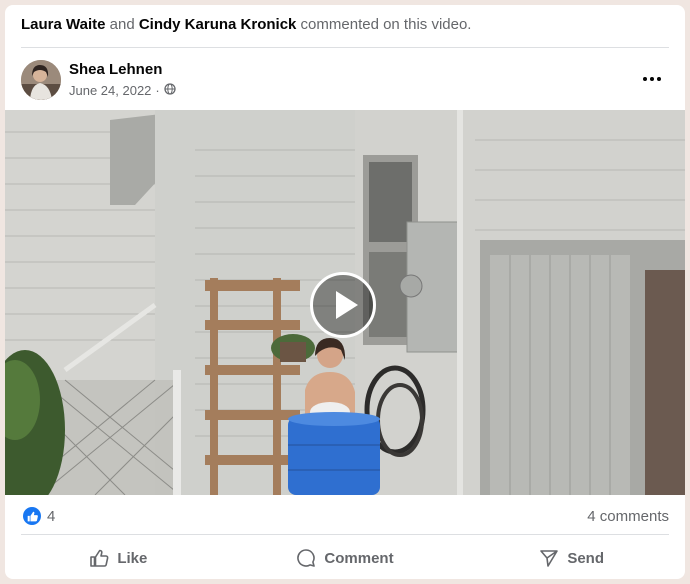  What do you see at coordinates (347, 305) in the screenshot?
I see `play-icon` at bounding box center [347, 305].